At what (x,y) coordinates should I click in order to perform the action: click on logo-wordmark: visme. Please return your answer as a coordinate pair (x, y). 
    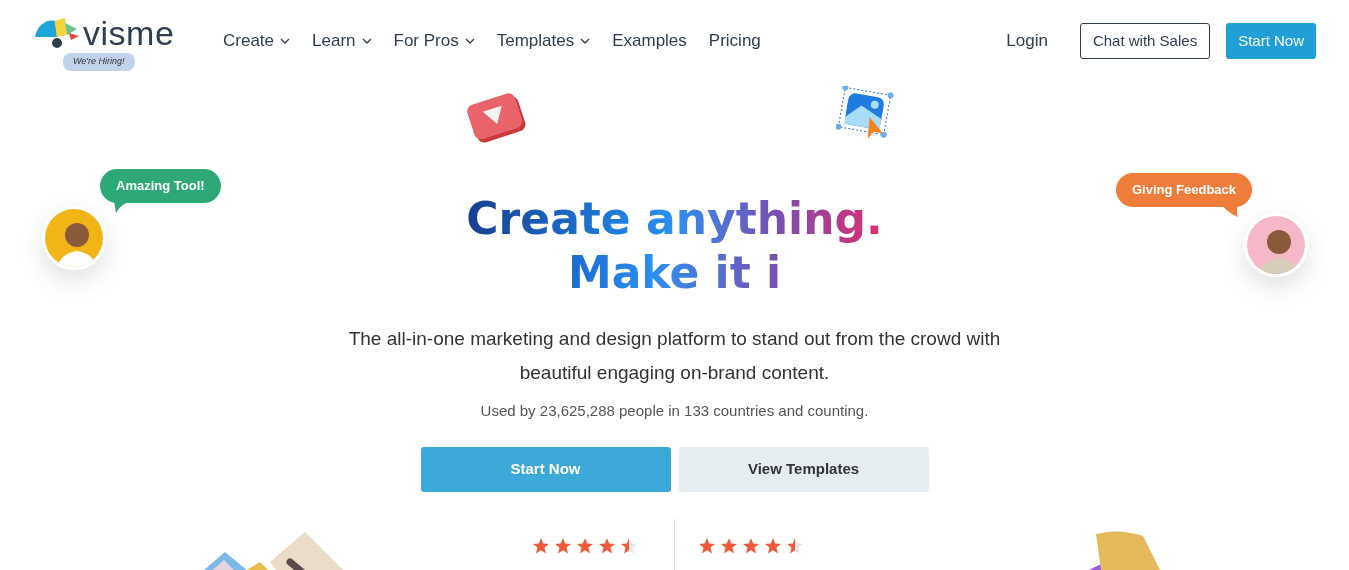
    Looking at the image, I should click on (129, 34).